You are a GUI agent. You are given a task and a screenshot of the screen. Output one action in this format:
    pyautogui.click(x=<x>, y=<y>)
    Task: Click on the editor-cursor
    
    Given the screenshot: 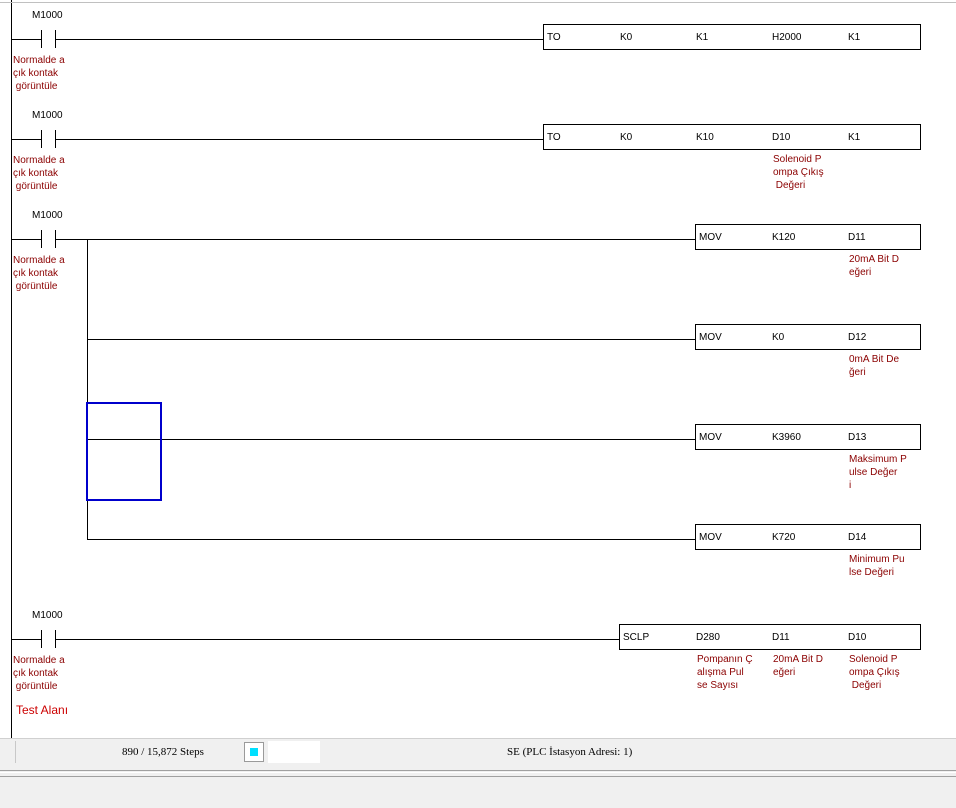 What is the action you would take?
    pyautogui.click(x=124, y=451)
    